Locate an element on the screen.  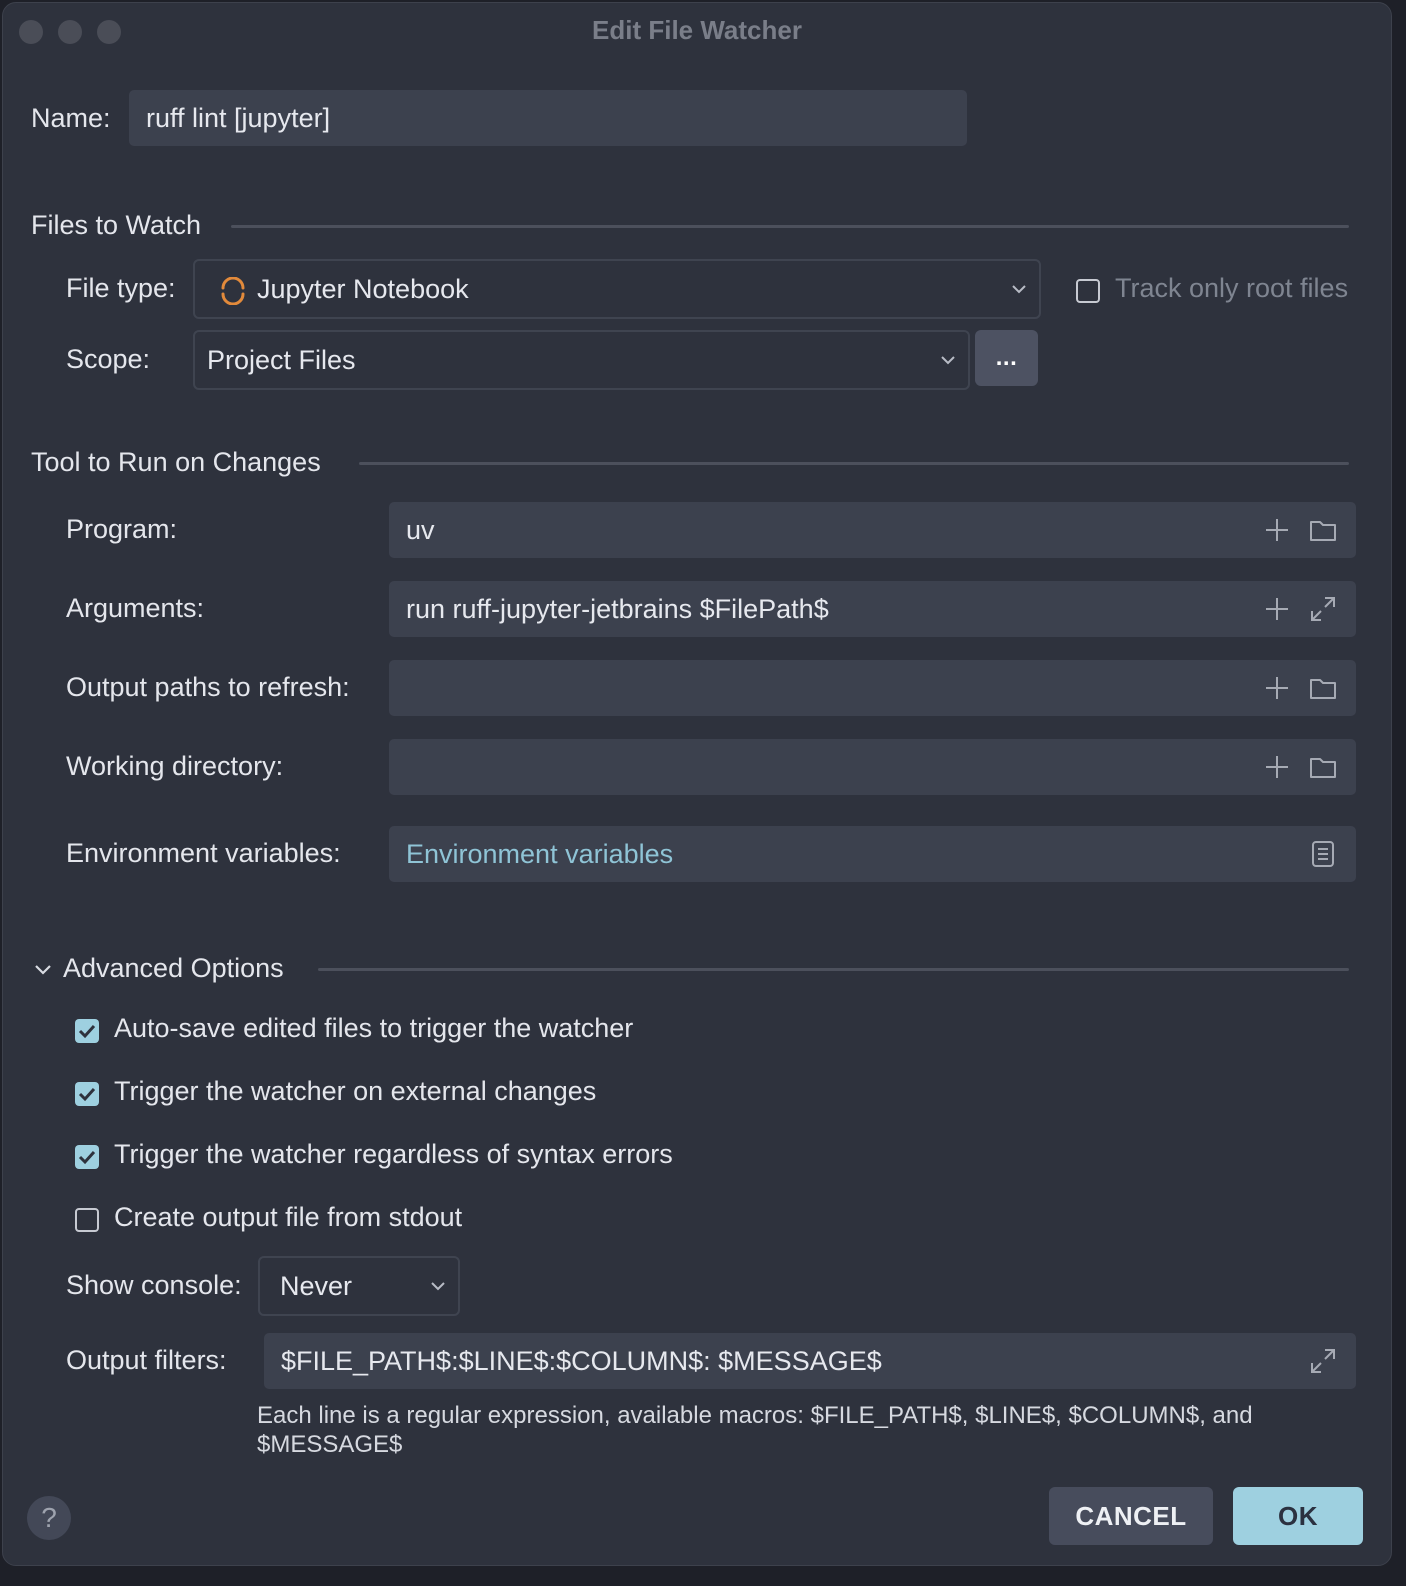
file-type-value: Jupyter Notebook is located at coordinates (363, 288).